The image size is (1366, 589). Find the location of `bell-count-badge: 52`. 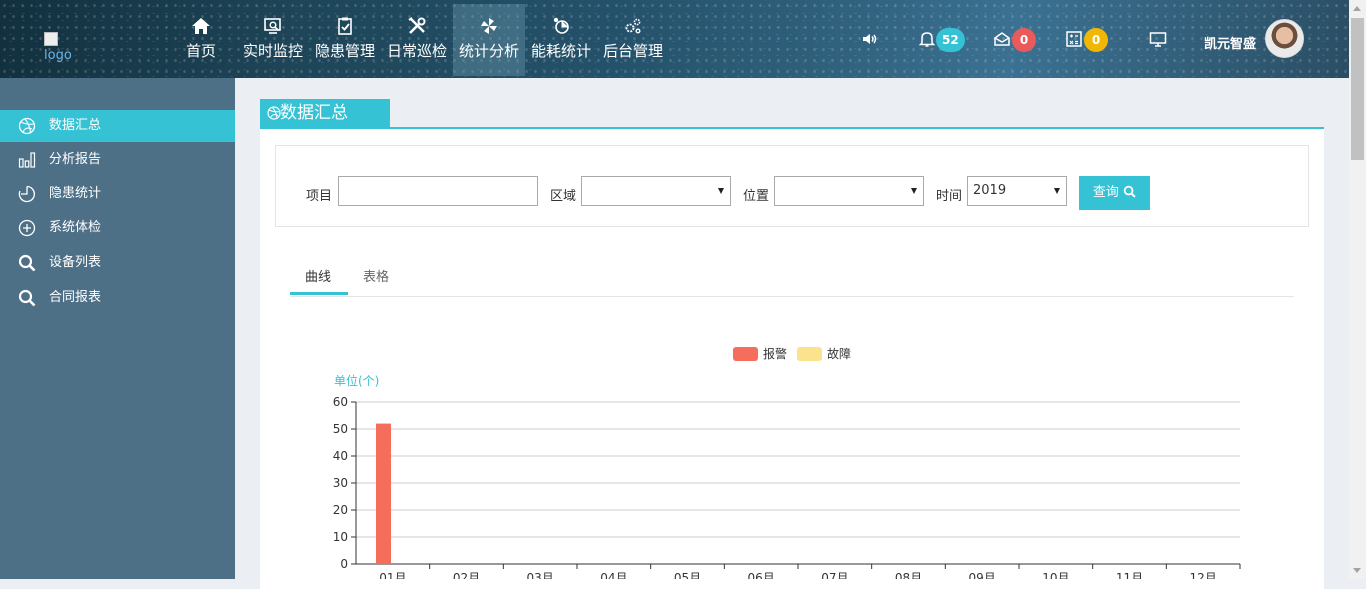

bell-count-badge: 52 is located at coordinates (950, 40).